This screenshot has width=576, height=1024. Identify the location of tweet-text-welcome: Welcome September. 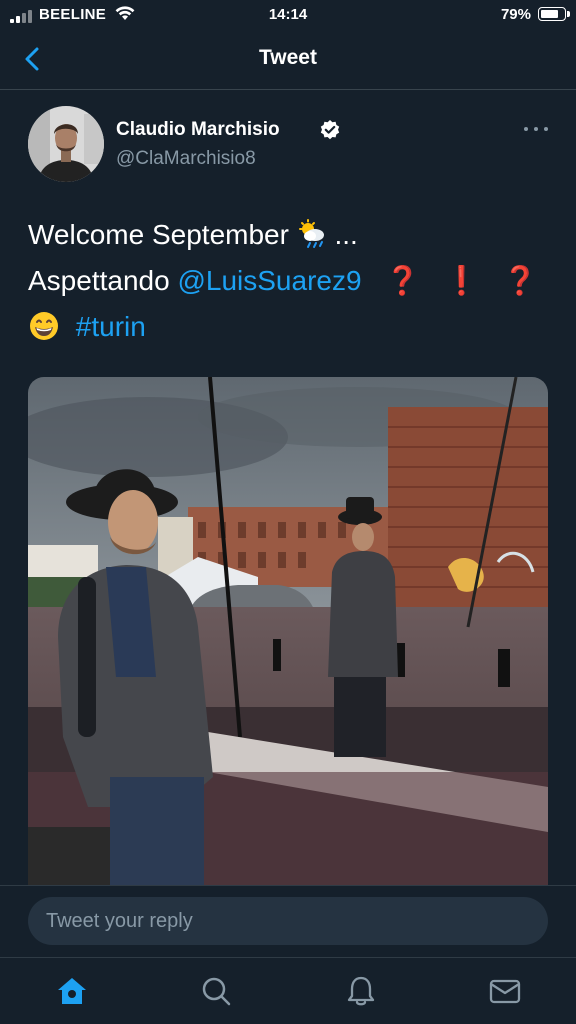
(158, 234).